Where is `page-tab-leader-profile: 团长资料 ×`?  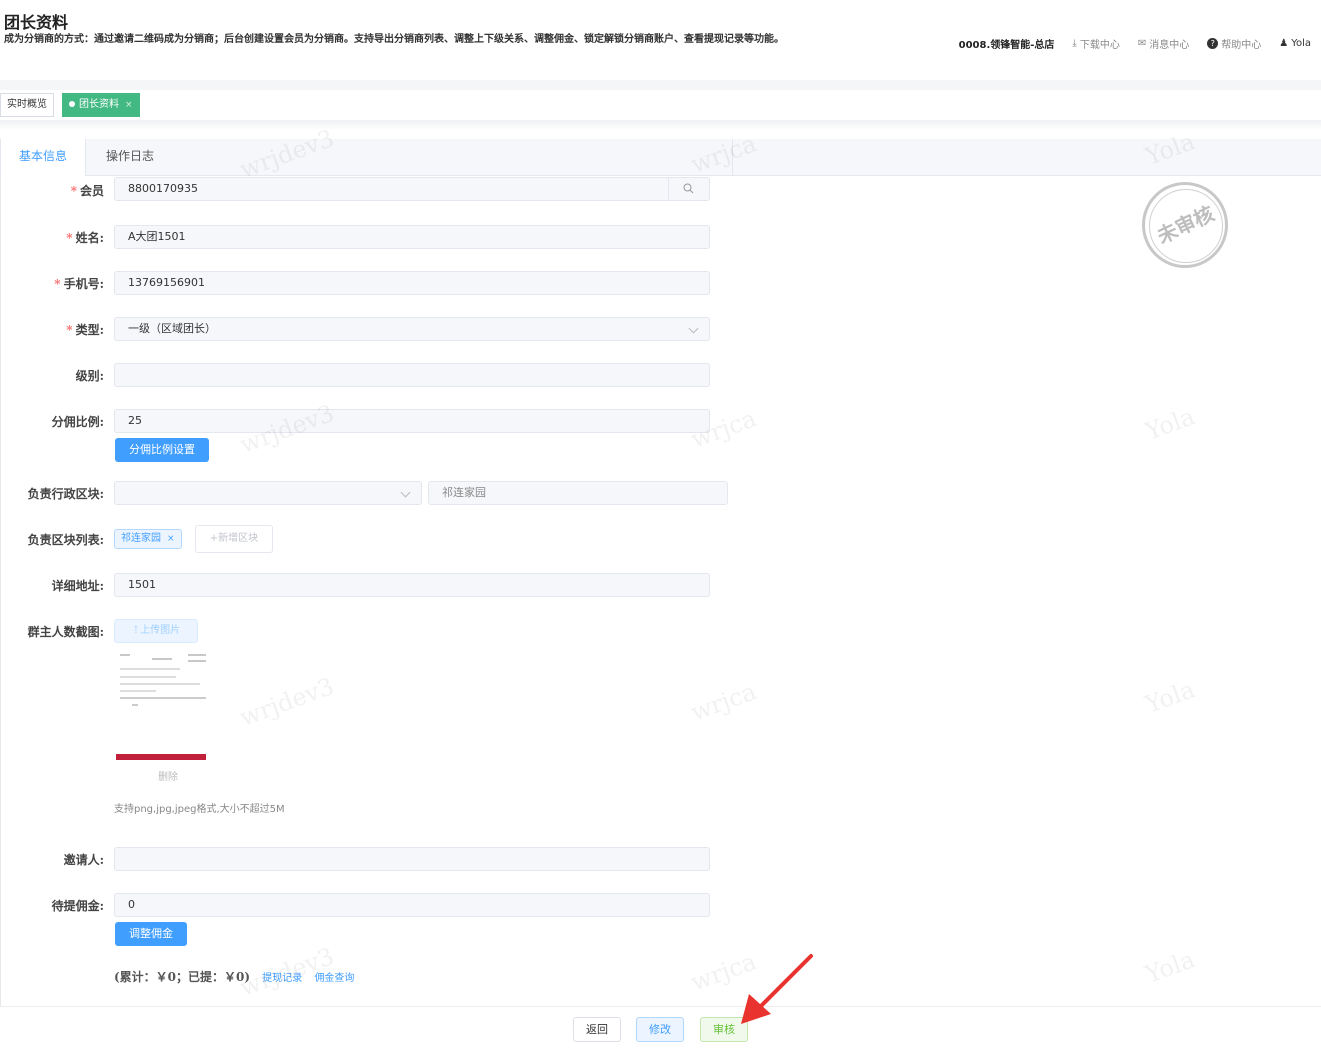 page-tab-leader-profile: 团长资料 × is located at coordinates (101, 105).